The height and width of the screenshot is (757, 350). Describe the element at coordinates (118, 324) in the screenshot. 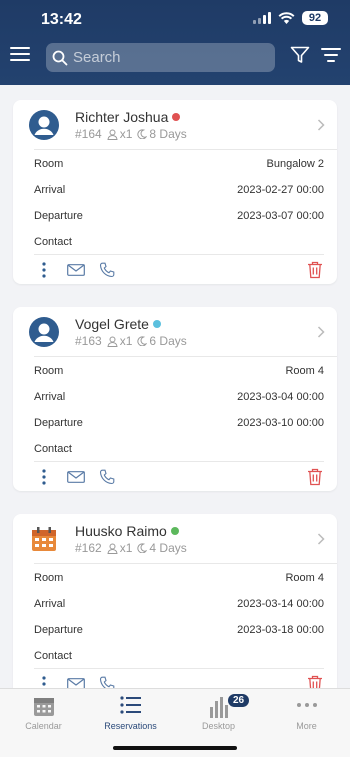

I see `guest-name: Vogel Grete` at that location.